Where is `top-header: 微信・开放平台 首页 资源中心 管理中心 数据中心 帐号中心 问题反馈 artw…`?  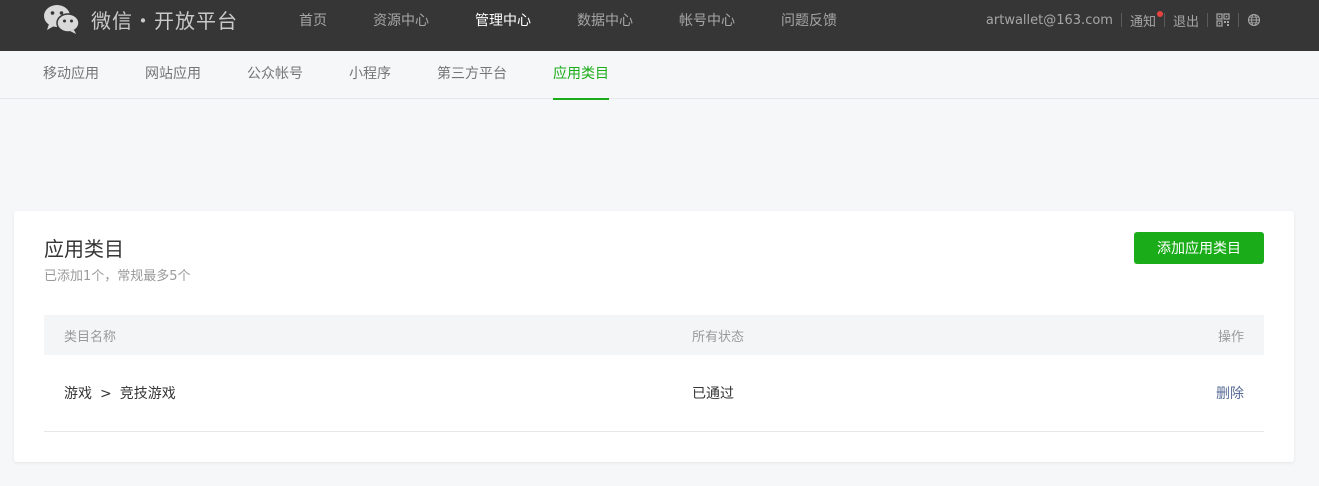
top-header: 微信・开放平台 首页 资源中心 管理中心 数据中心 帐号中心 问题反馈 artw… is located at coordinates (659, 25).